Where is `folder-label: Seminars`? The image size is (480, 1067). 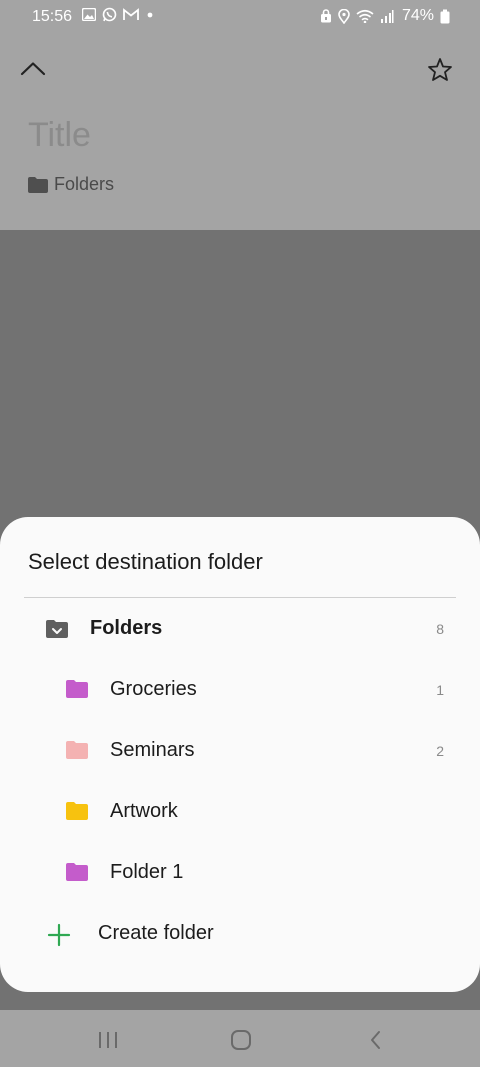 folder-label: Seminars is located at coordinates (152, 750).